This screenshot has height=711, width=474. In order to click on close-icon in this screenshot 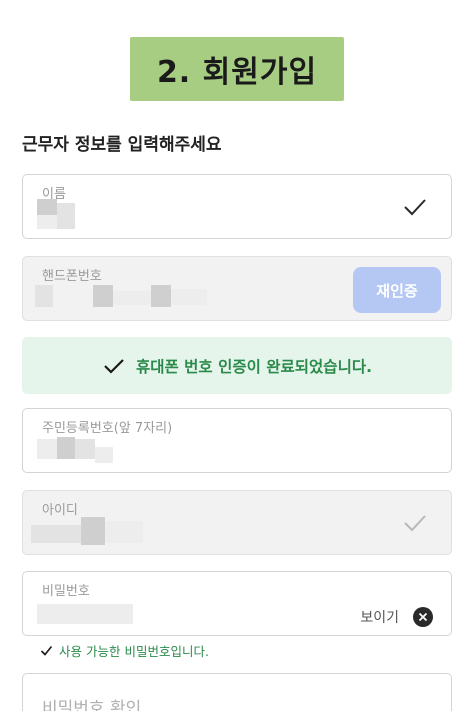, I will do `click(423, 617)`.